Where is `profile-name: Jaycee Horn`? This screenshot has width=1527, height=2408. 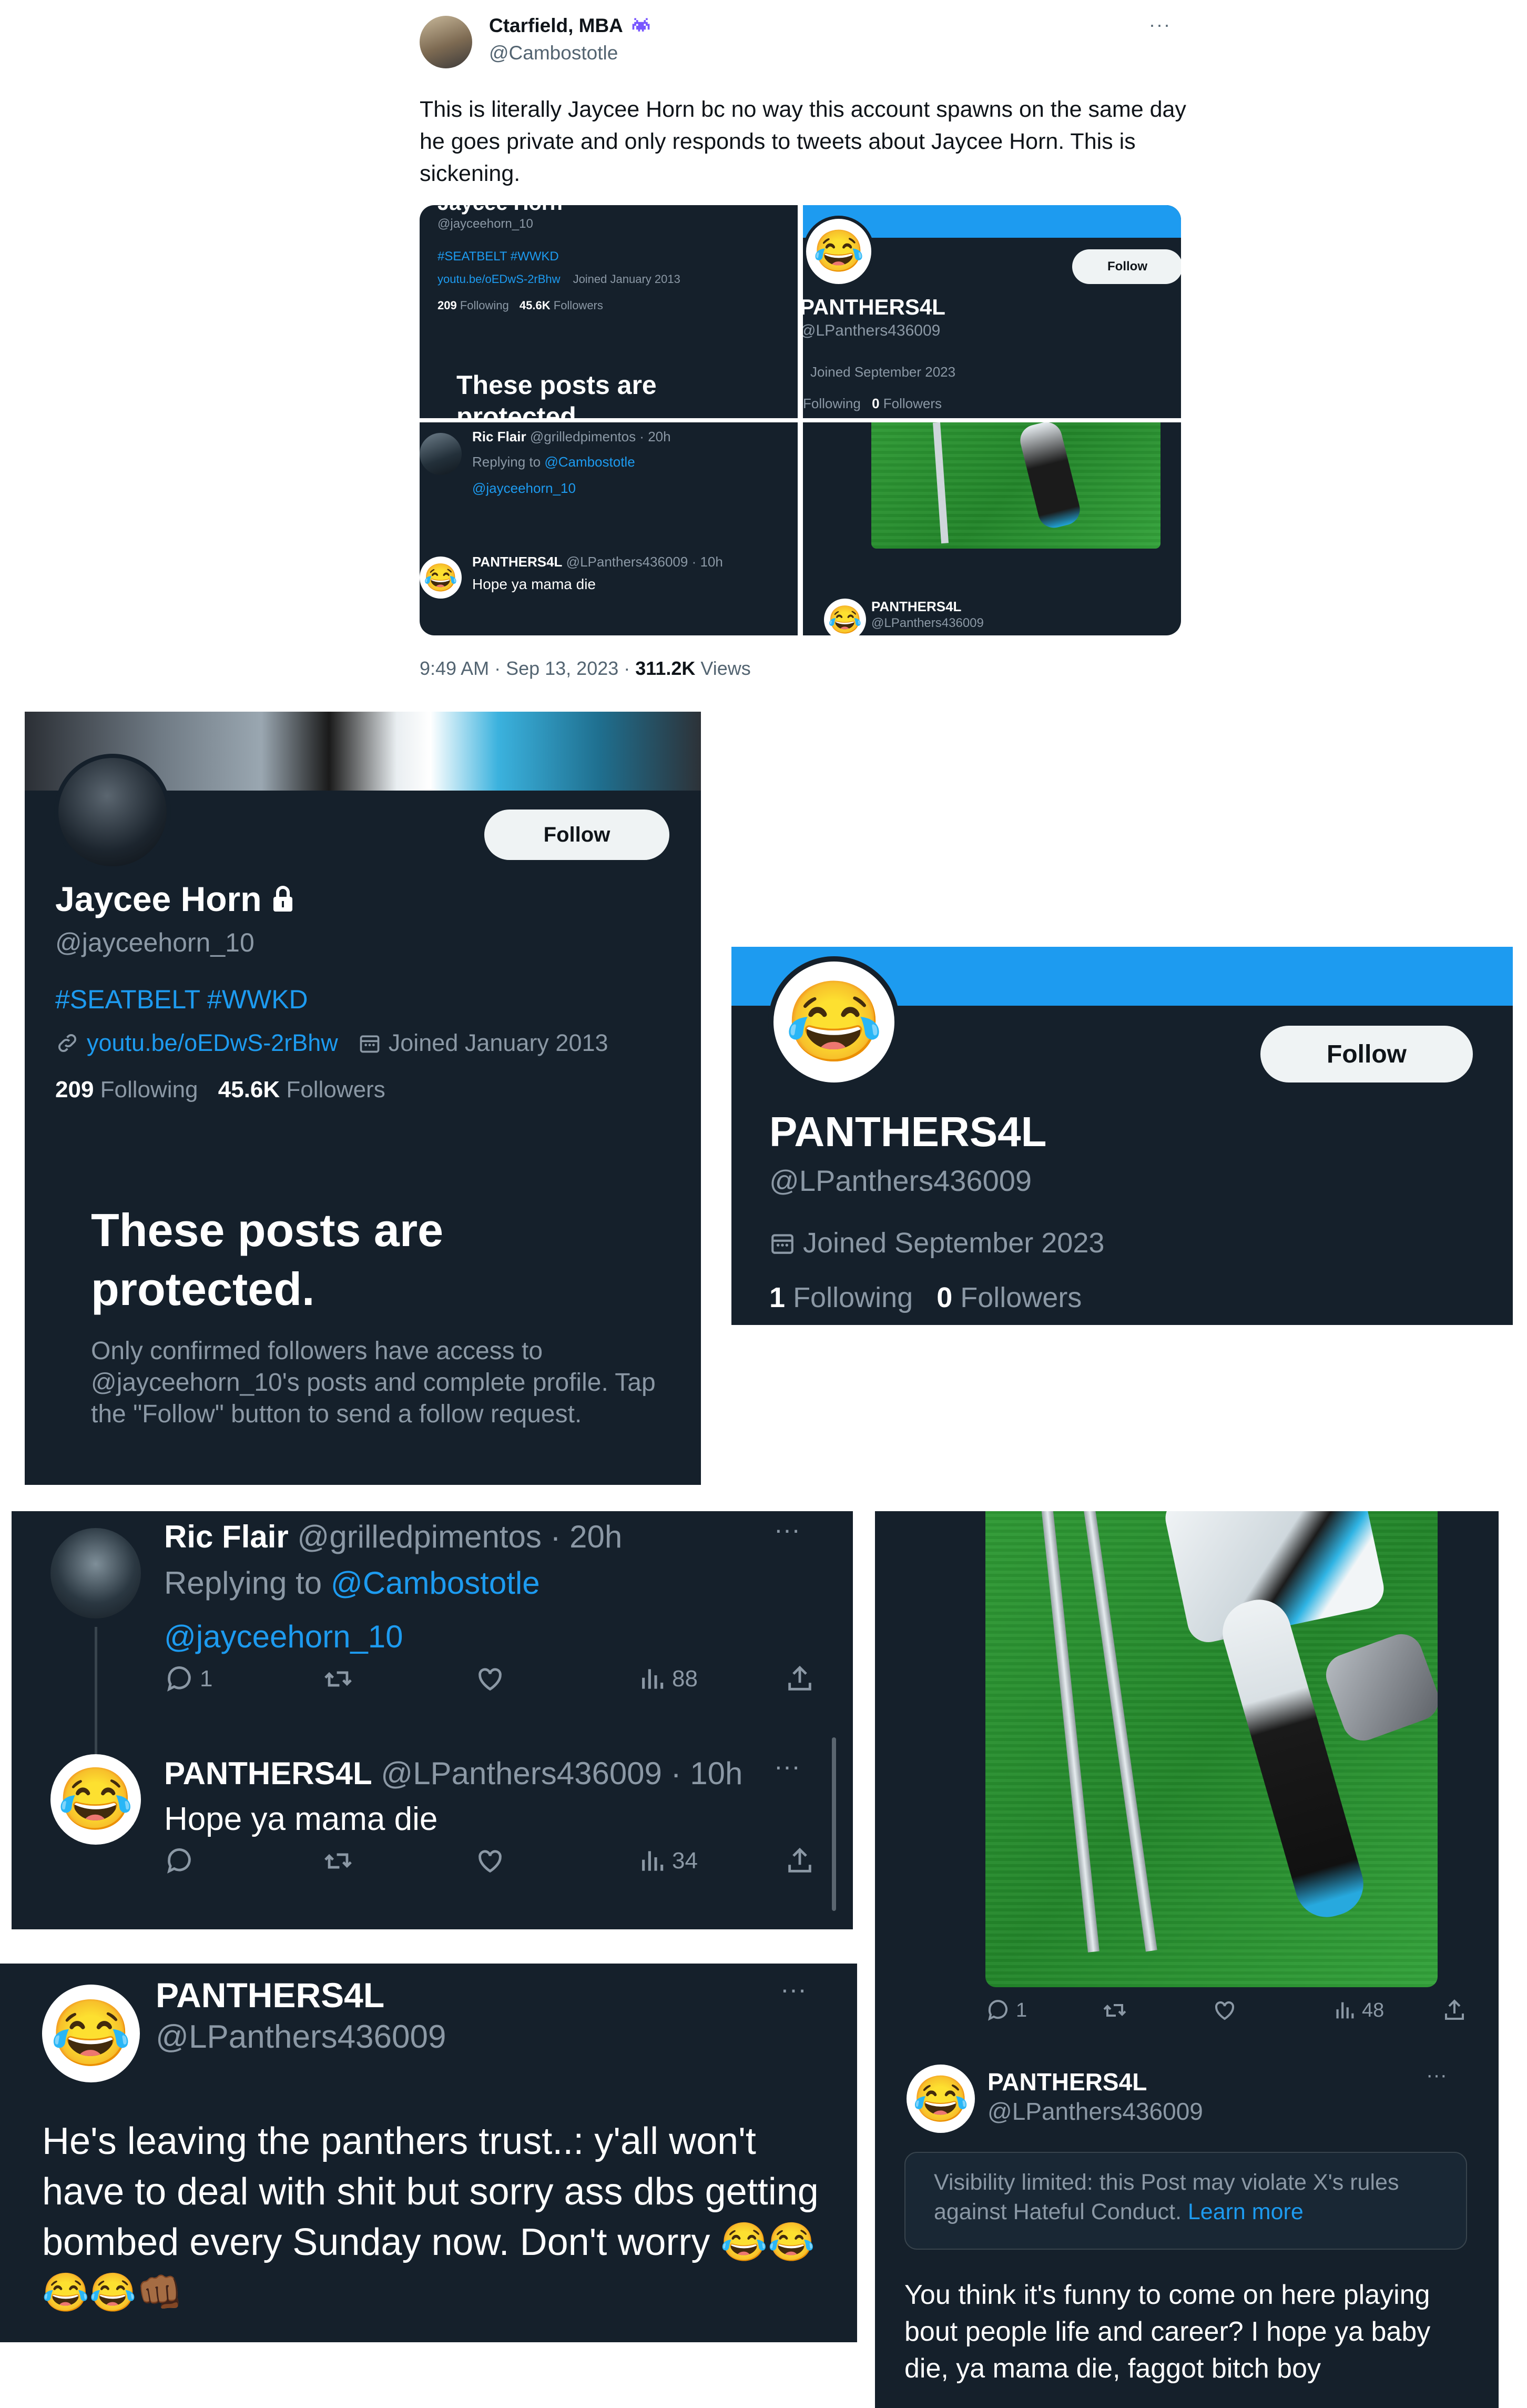
profile-name: Jaycee Horn is located at coordinates (158, 898).